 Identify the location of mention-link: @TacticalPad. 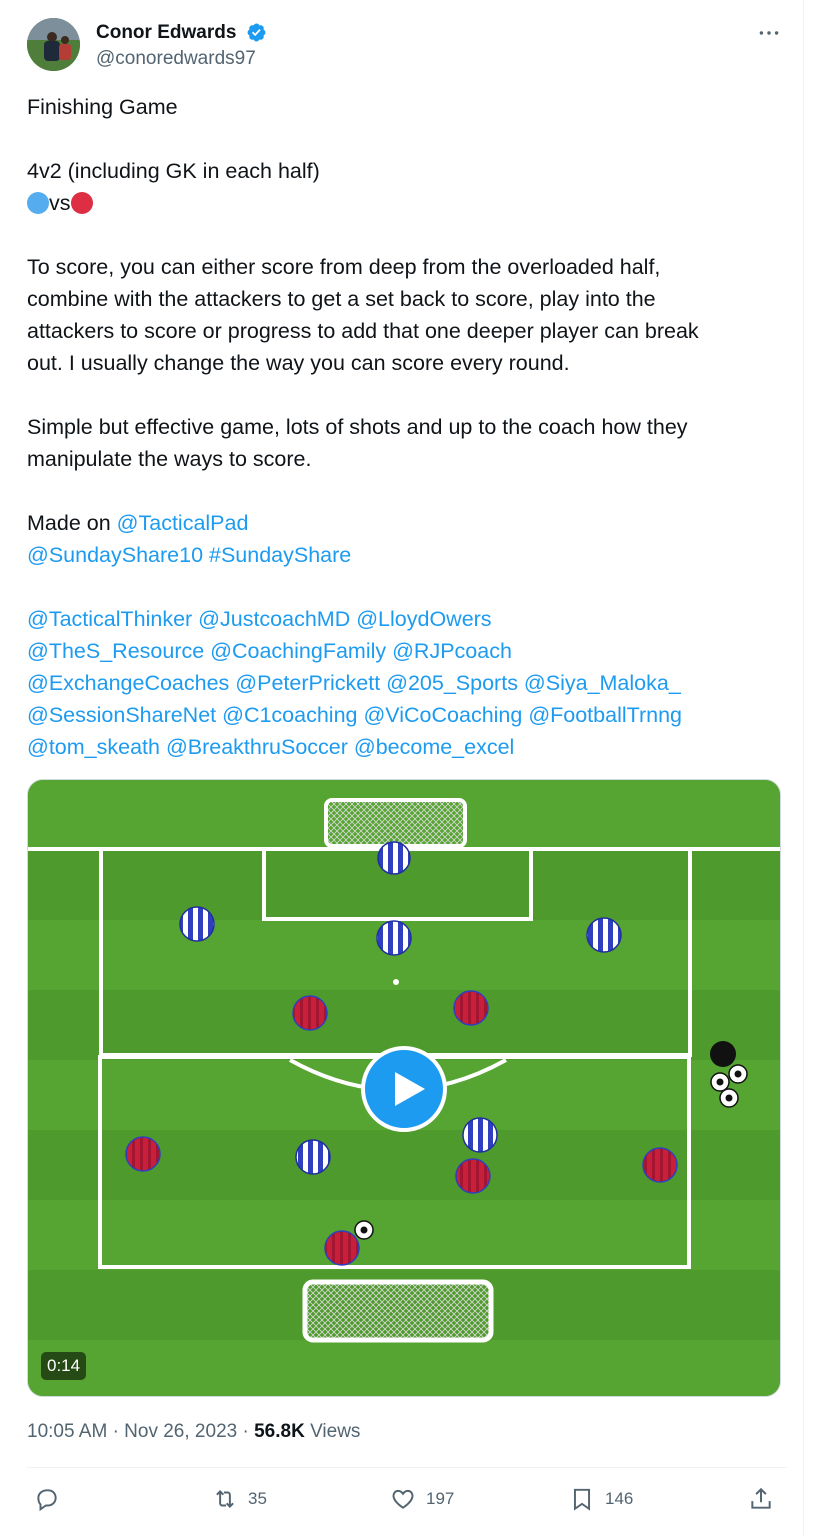
(183, 523).